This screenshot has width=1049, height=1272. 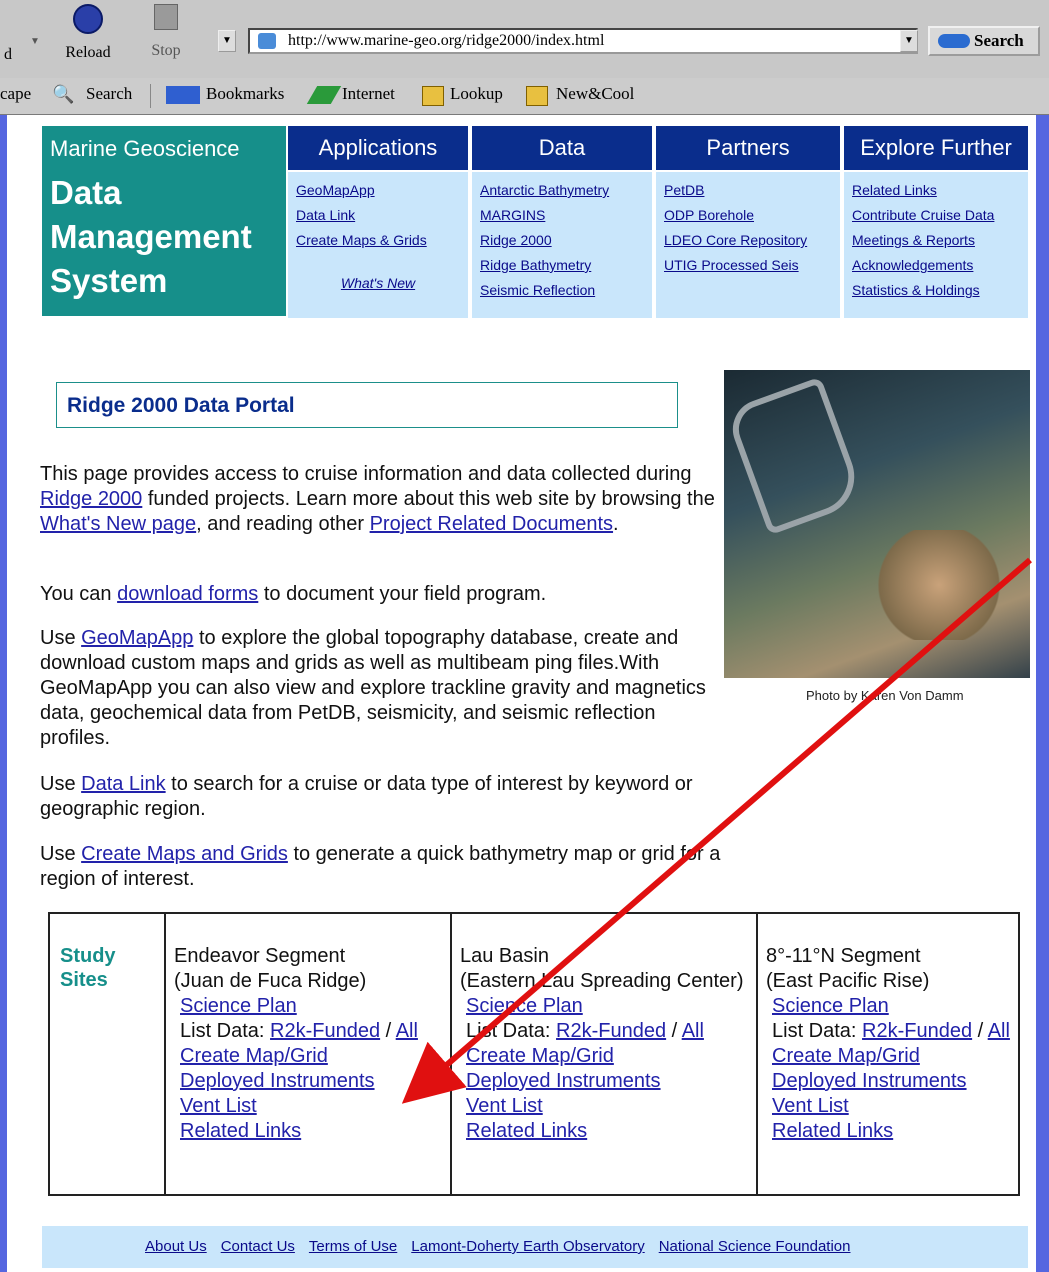 I want to click on url-dropdown: ▼, so click(x=909, y=41).